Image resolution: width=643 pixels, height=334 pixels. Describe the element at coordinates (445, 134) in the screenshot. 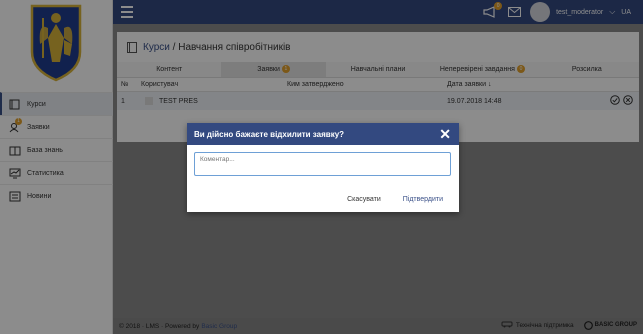

I see `close-icon: ✕` at that location.